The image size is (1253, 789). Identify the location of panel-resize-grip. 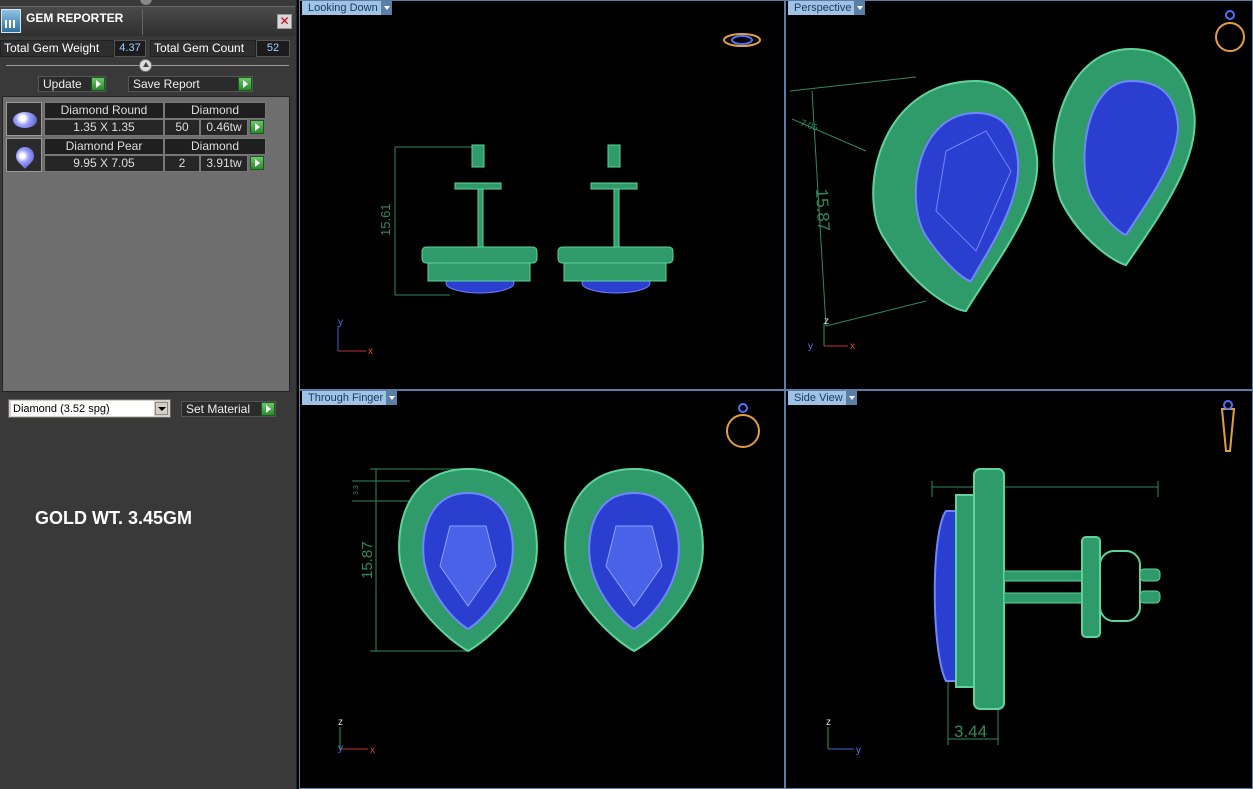
(146, 2).